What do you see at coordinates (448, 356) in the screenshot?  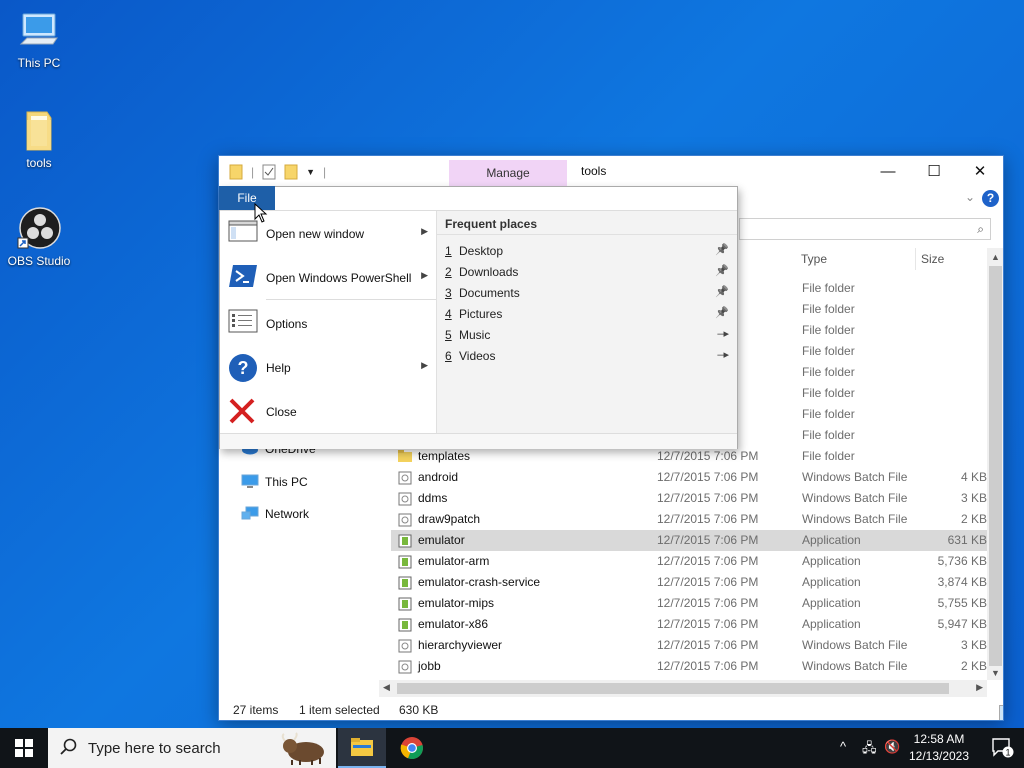 I see `frequent-place-number: 6` at bounding box center [448, 356].